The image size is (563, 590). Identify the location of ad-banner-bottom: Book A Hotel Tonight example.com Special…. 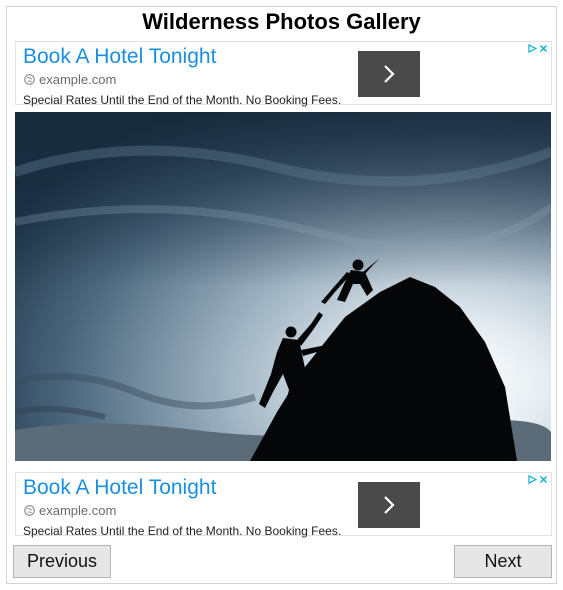
(283, 505).